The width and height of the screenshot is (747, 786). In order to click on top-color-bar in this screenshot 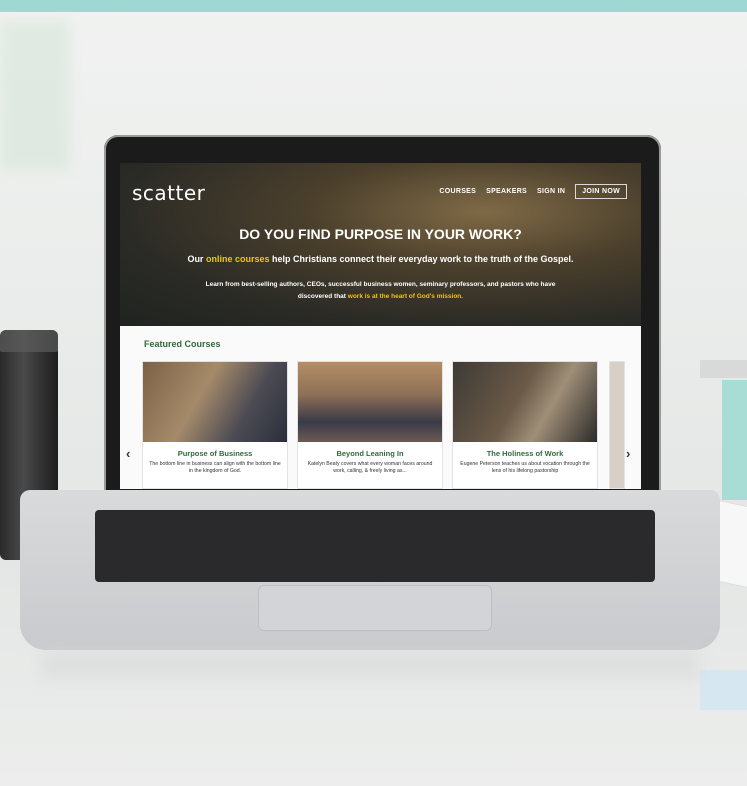, I will do `click(373, 6)`.